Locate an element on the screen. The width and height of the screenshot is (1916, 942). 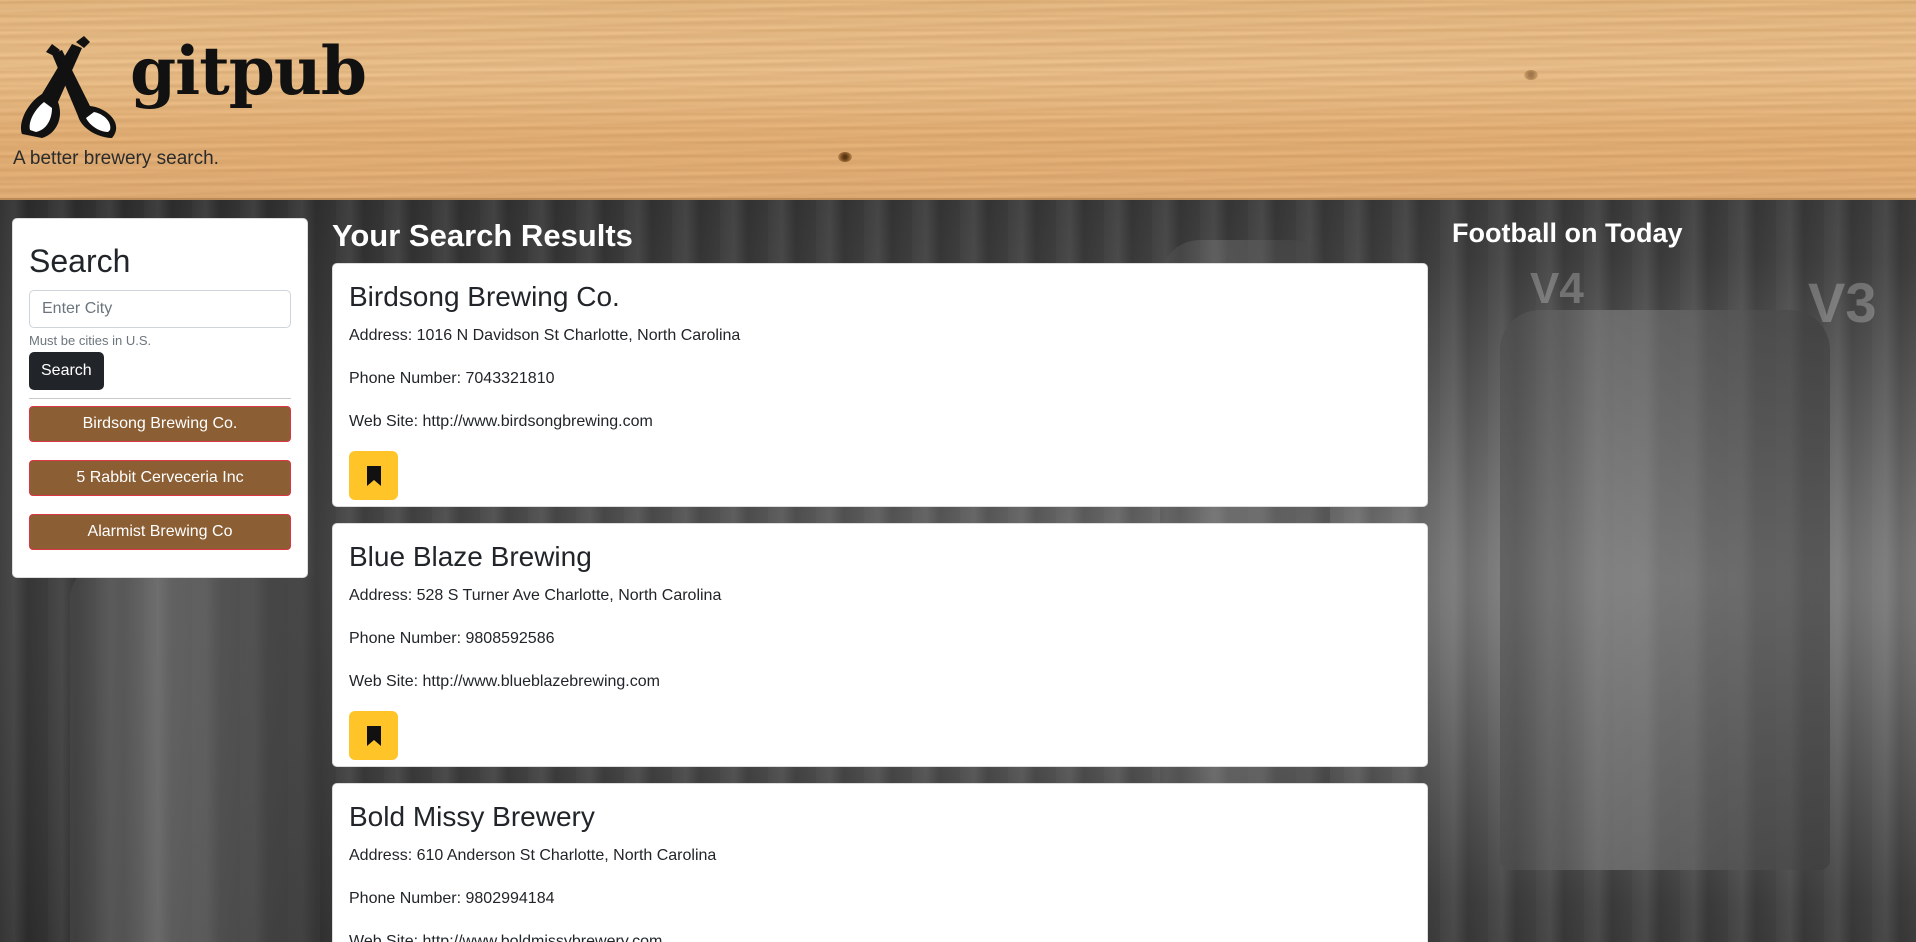
brewery-name: Bold Missy Brewery is located at coordinates (472, 816).